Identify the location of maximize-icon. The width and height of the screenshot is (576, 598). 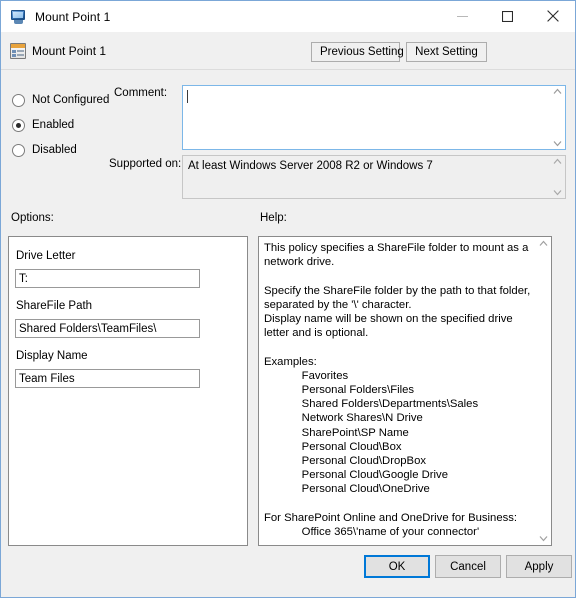
(507, 16).